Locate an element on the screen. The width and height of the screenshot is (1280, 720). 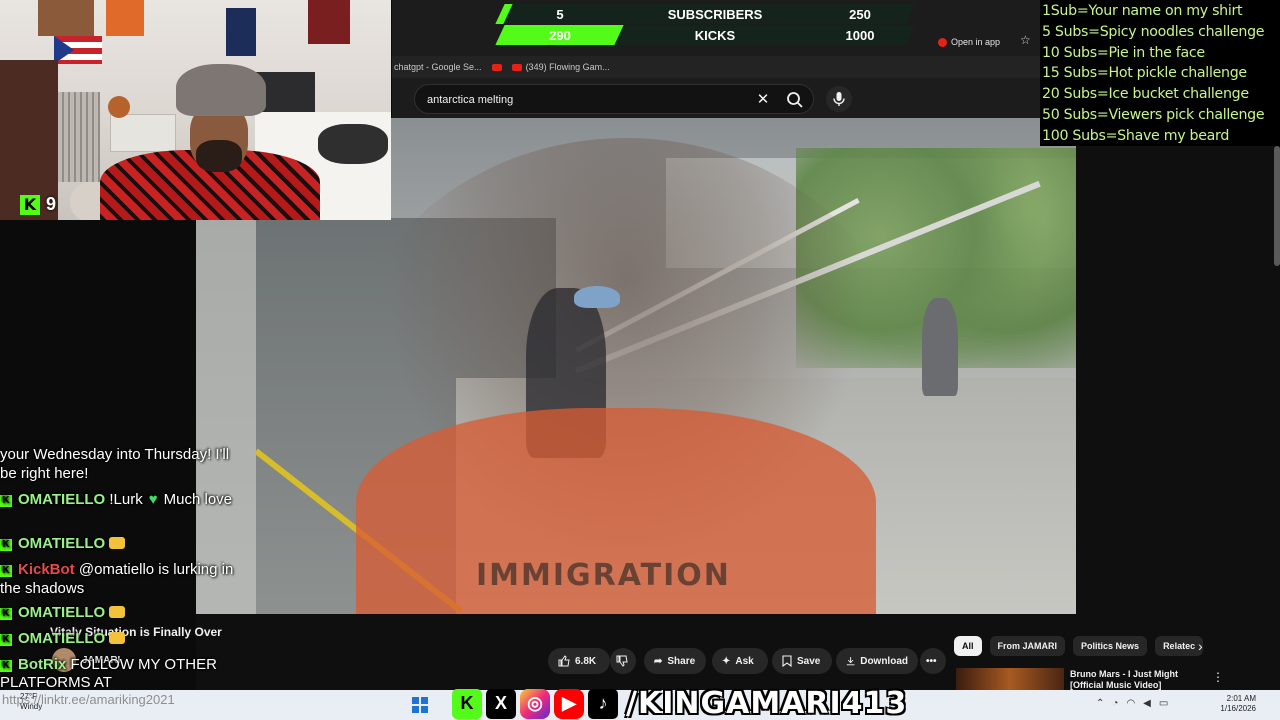
chat-text: the shadows is located at coordinates (42, 588).